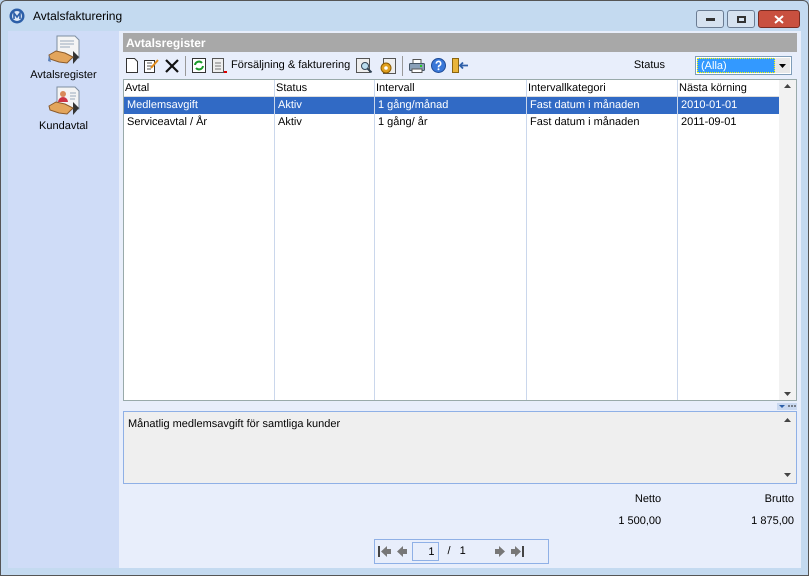 The image size is (809, 576). What do you see at coordinates (463, 552) in the screenshot?
I see `page-count: 1` at bounding box center [463, 552].